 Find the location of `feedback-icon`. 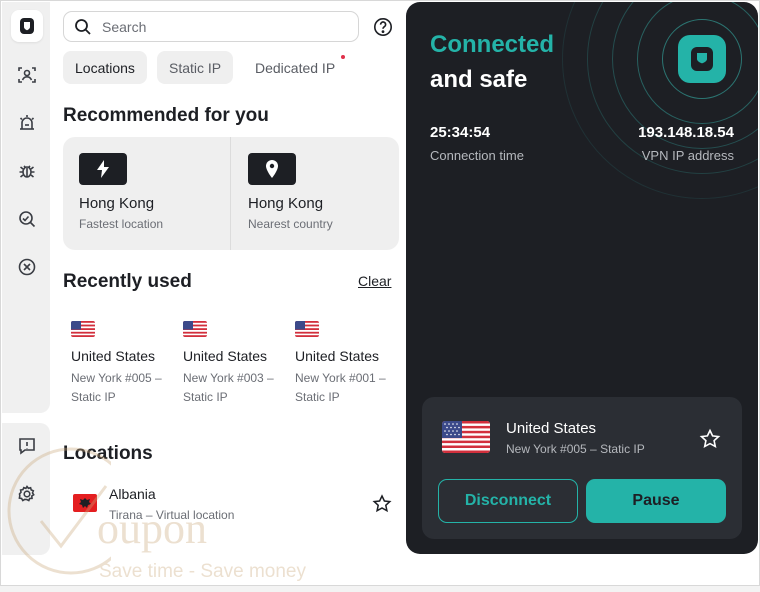

feedback-icon is located at coordinates (27, 446).